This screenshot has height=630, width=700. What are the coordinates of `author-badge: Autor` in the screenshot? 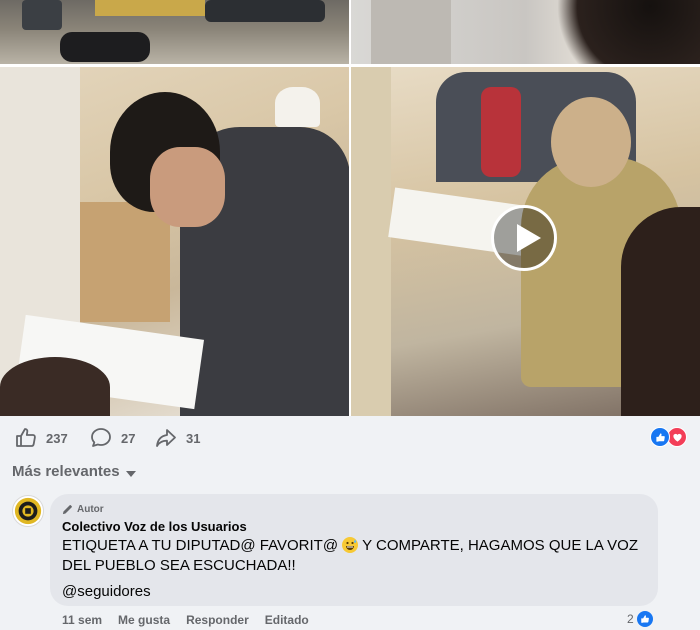 It's located at (354, 509).